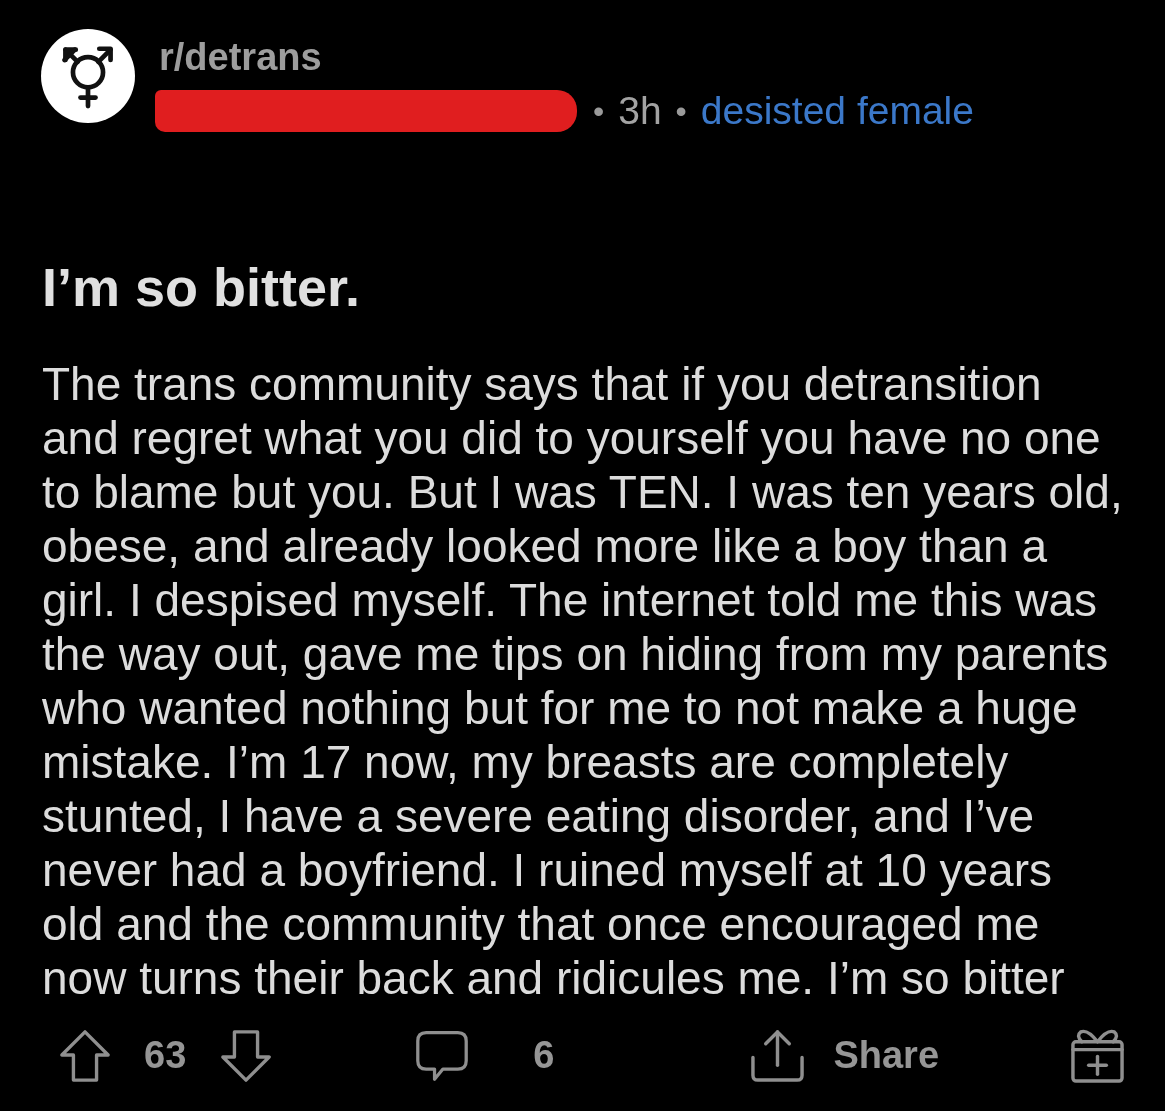 This screenshot has width=1165, height=1111. Describe the element at coordinates (485, 1055) in the screenshot. I see `comments-button: 6` at that location.